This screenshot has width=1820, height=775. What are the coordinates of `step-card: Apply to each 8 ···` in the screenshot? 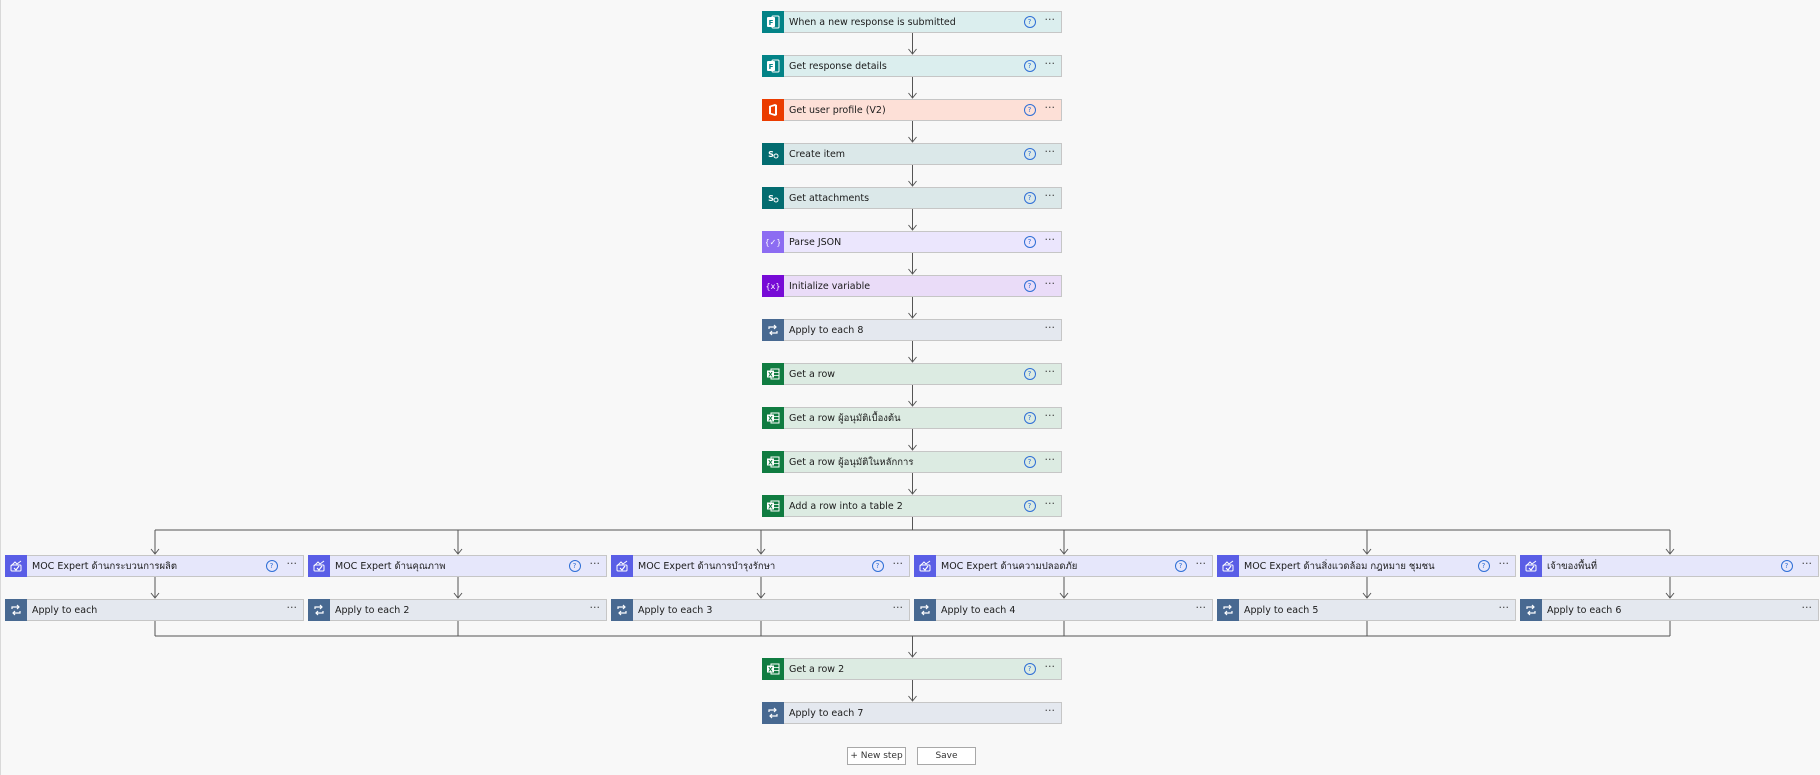 It's located at (912, 330).